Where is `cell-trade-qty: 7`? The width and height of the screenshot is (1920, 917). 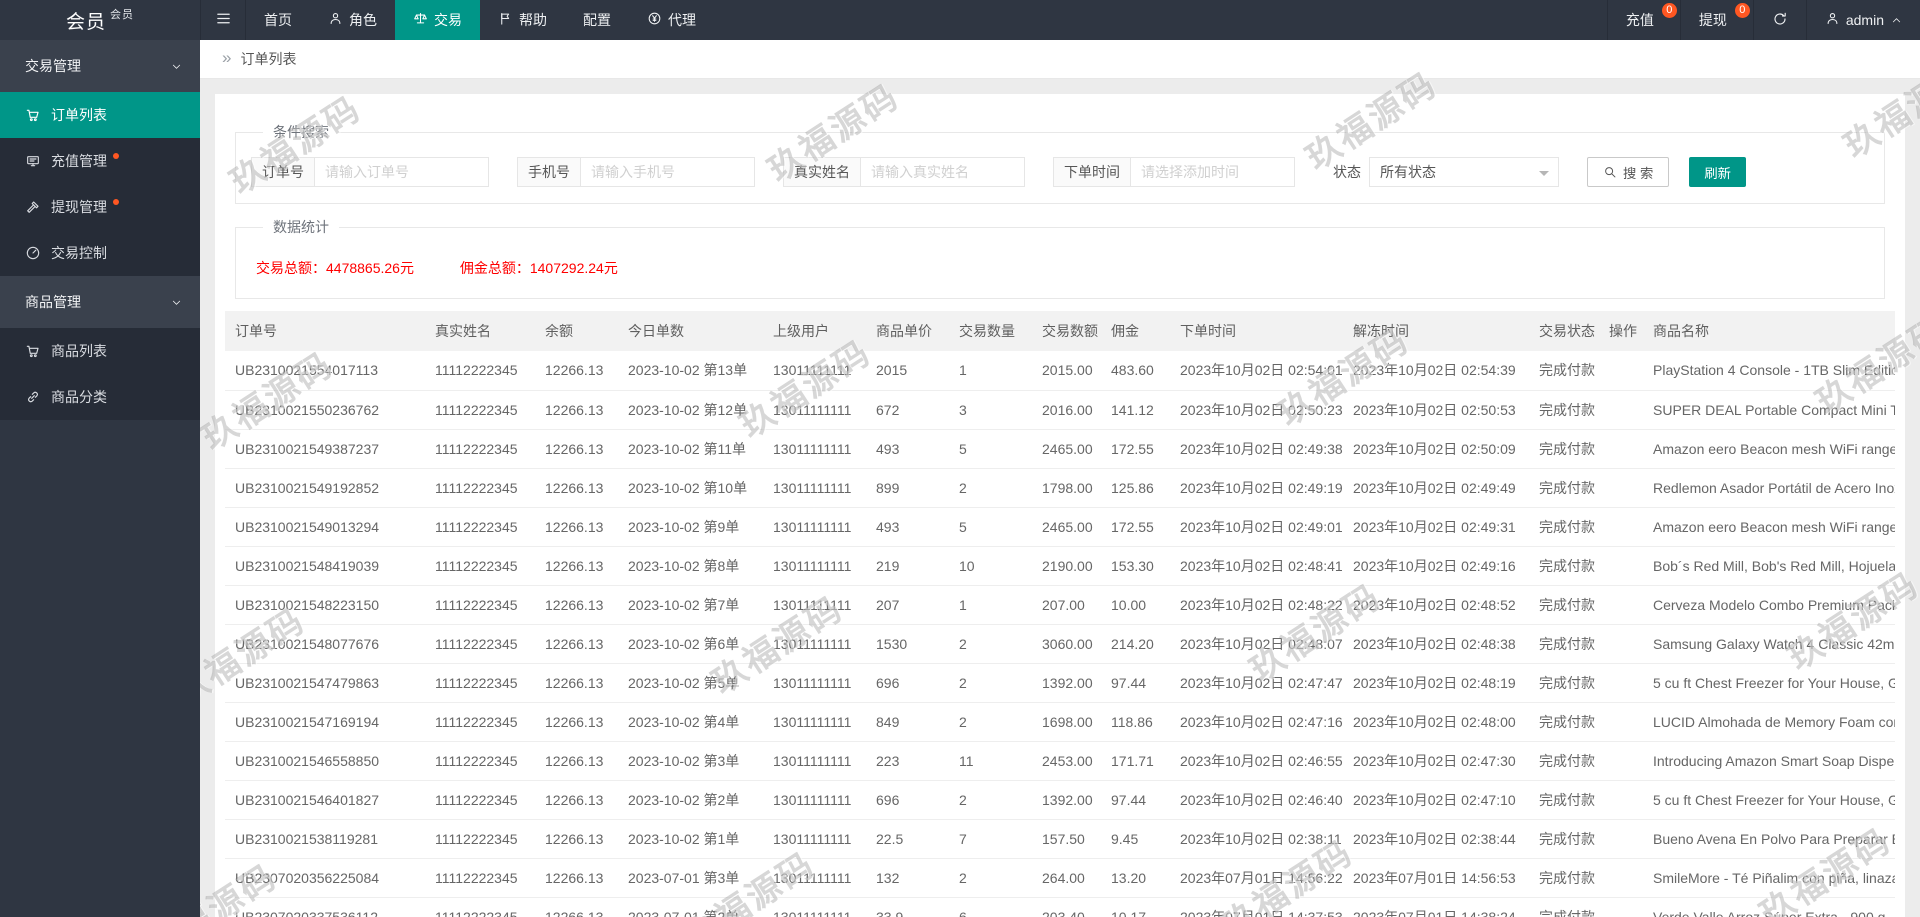
cell-trade-qty: 7 is located at coordinates (990, 839).